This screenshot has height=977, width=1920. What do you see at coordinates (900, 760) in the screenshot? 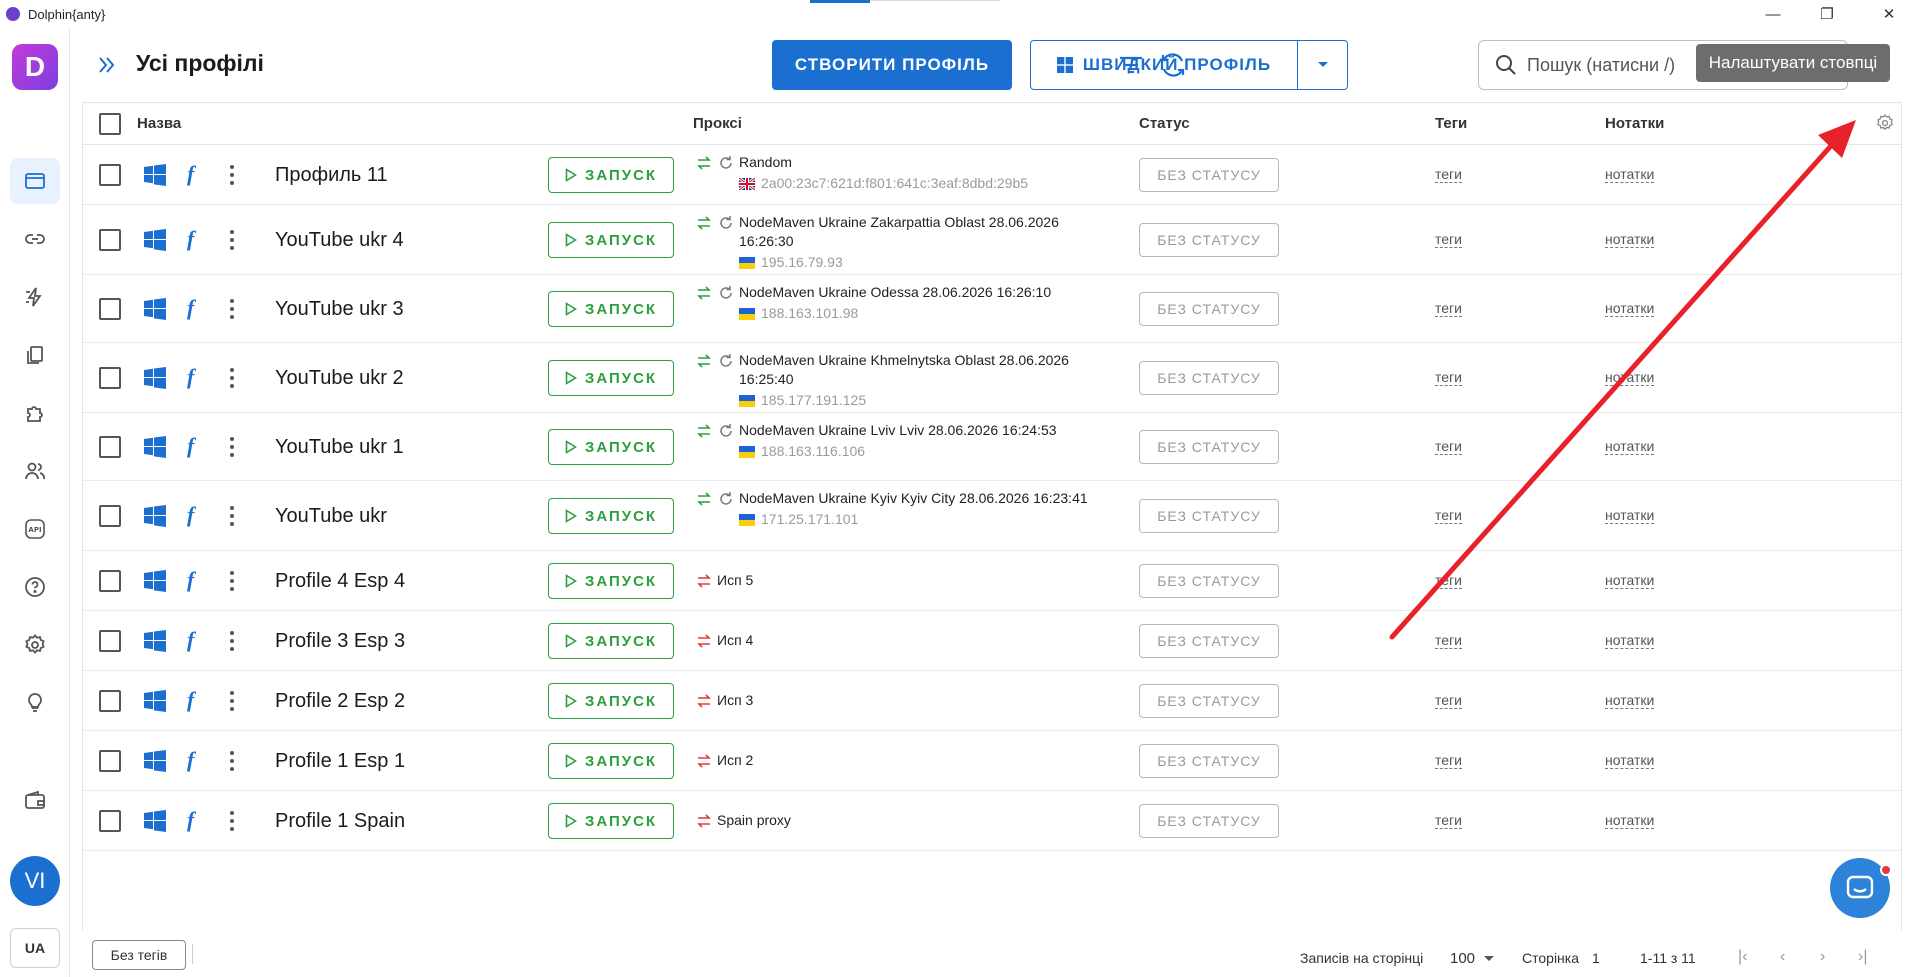
I see `proxy-cell: Исп 2` at bounding box center [900, 760].